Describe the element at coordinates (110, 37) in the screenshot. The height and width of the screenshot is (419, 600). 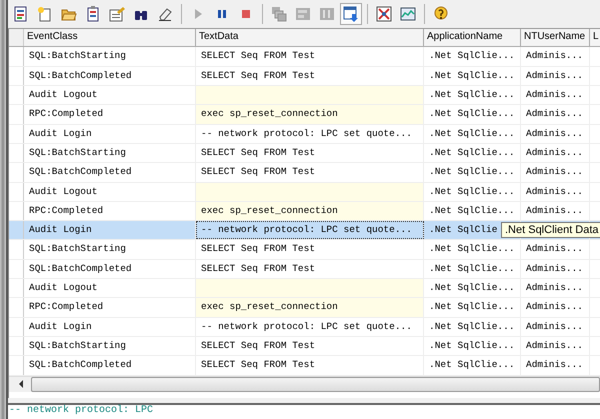
I see `column-header: EventClass` at that location.